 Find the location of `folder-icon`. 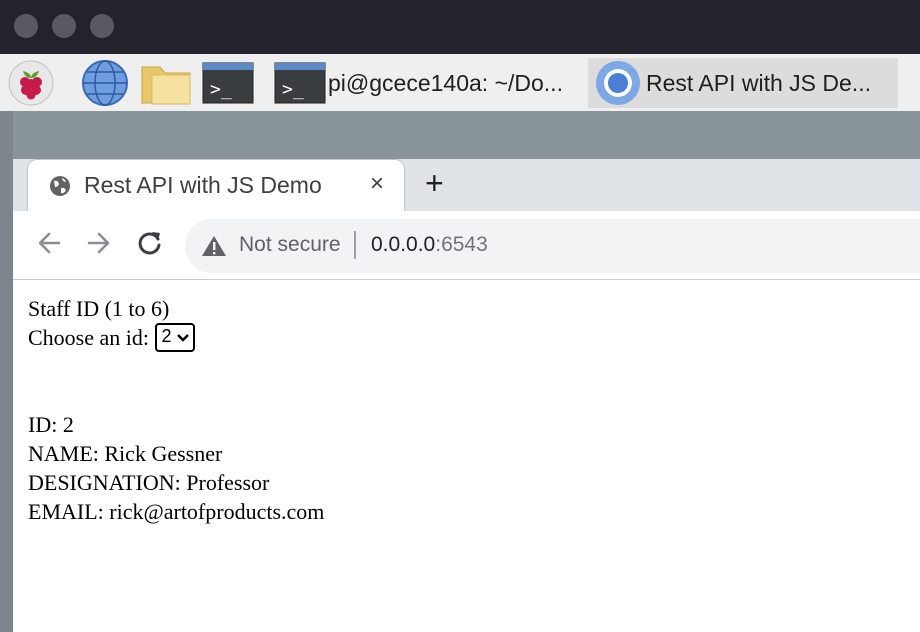

folder-icon is located at coordinates (166, 85).